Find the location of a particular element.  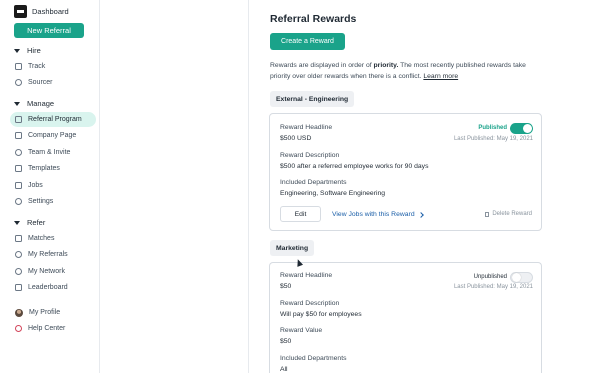

dashboard-logo-icon is located at coordinates (20, 11).